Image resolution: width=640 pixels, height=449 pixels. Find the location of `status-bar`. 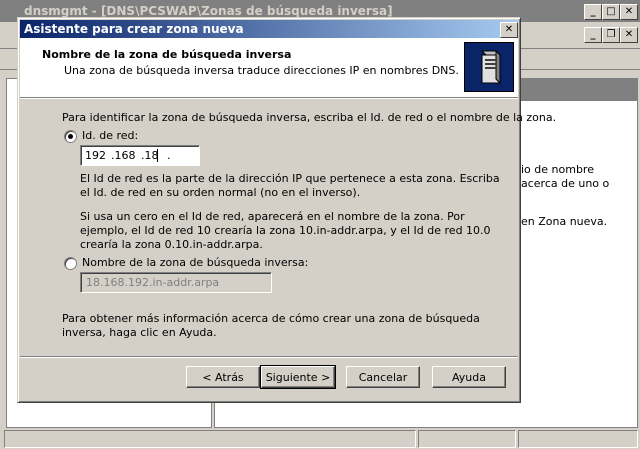

status-bar is located at coordinates (320, 438).